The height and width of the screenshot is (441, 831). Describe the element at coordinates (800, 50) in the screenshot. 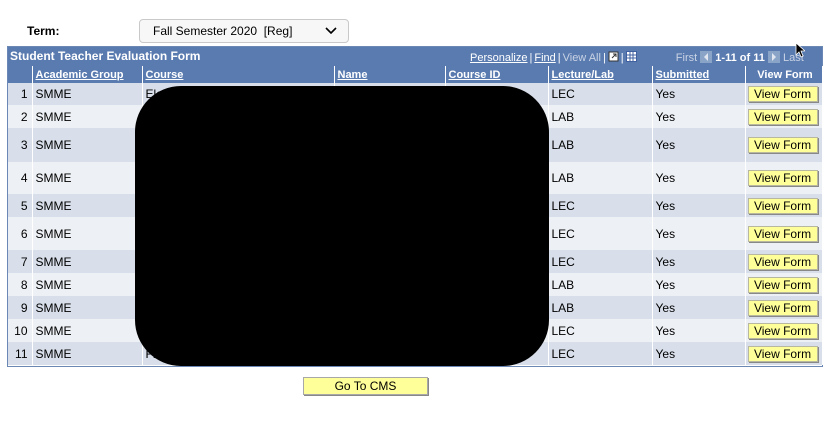

I see `mouse-cursor-icon` at that location.